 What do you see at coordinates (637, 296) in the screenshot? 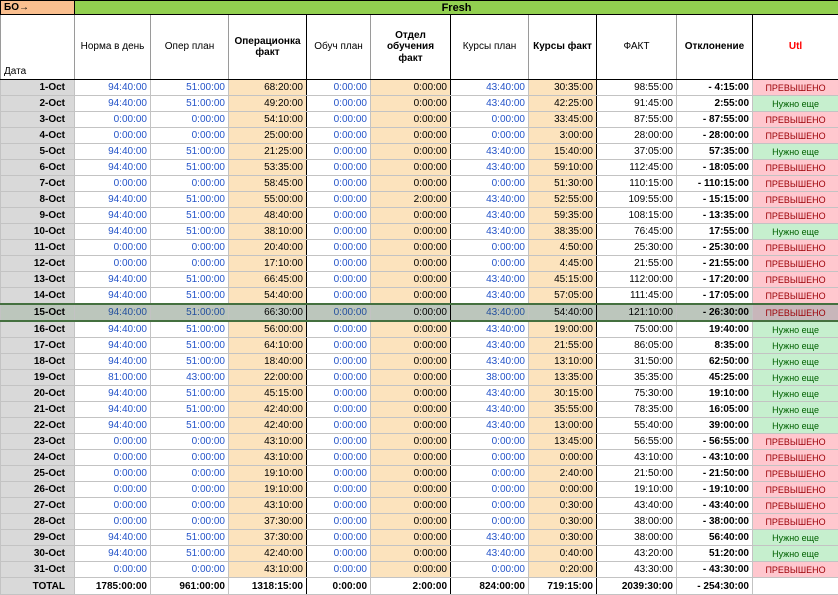
I see `fact-cell: 111:45:00` at bounding box center [637, 296].